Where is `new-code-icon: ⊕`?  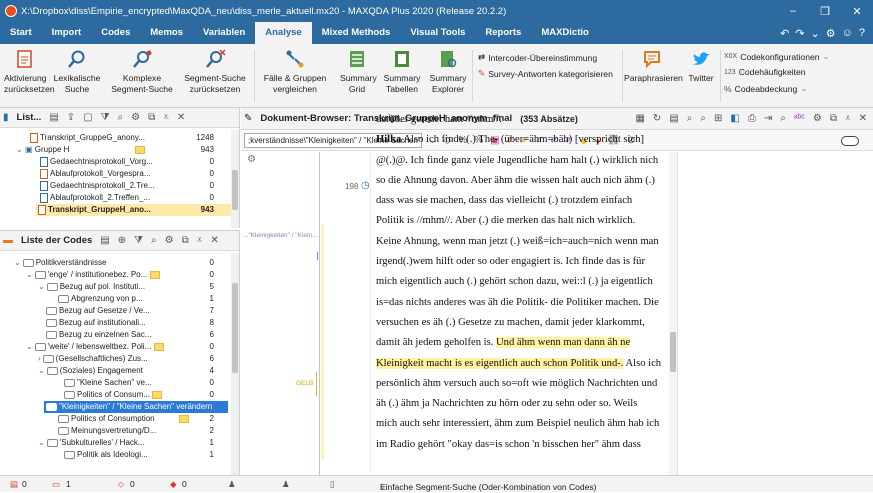
new-code-icon: ⊕ is located at coordinates (122, 240).